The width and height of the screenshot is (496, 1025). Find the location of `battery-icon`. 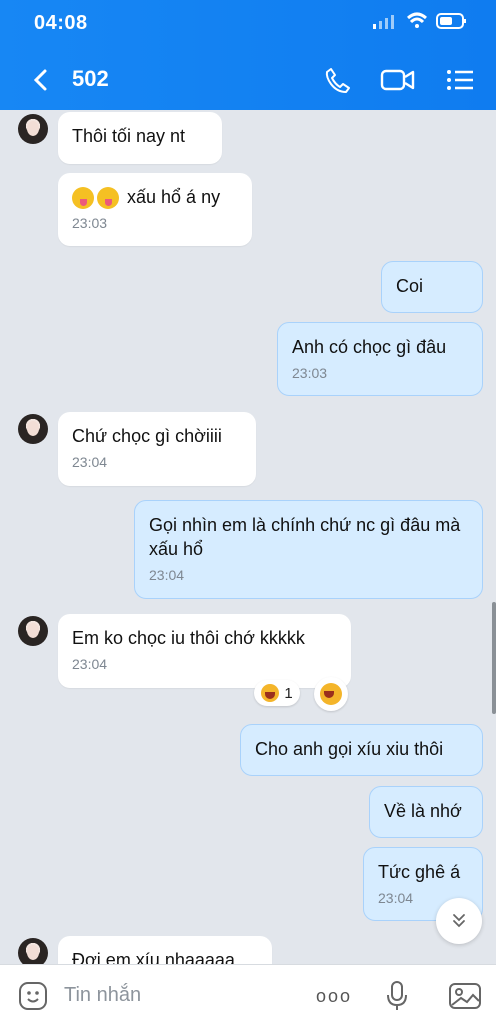

battery-icon is located at coordinates (452, 23).